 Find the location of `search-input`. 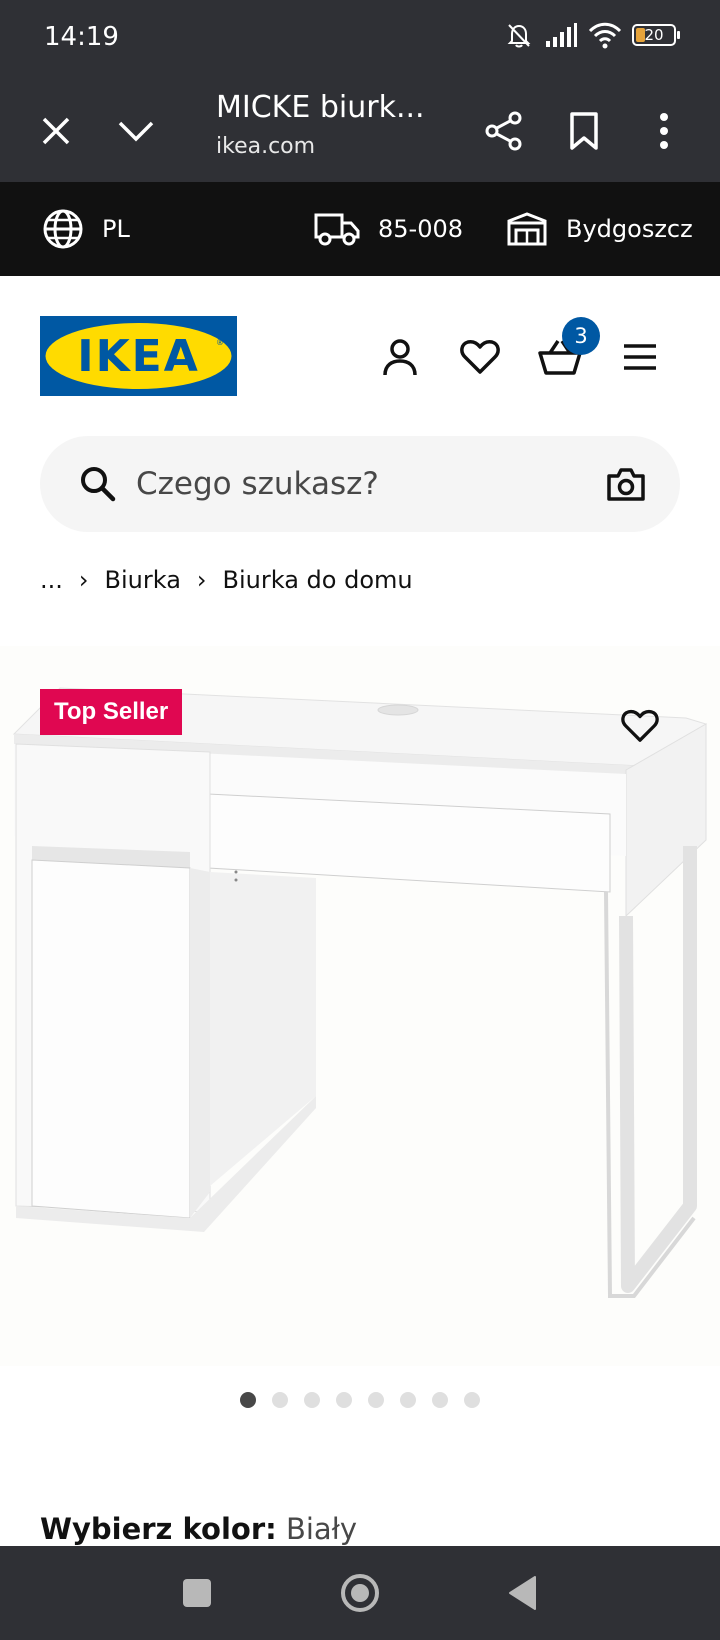

search-input is located at coordinates (346, 484).